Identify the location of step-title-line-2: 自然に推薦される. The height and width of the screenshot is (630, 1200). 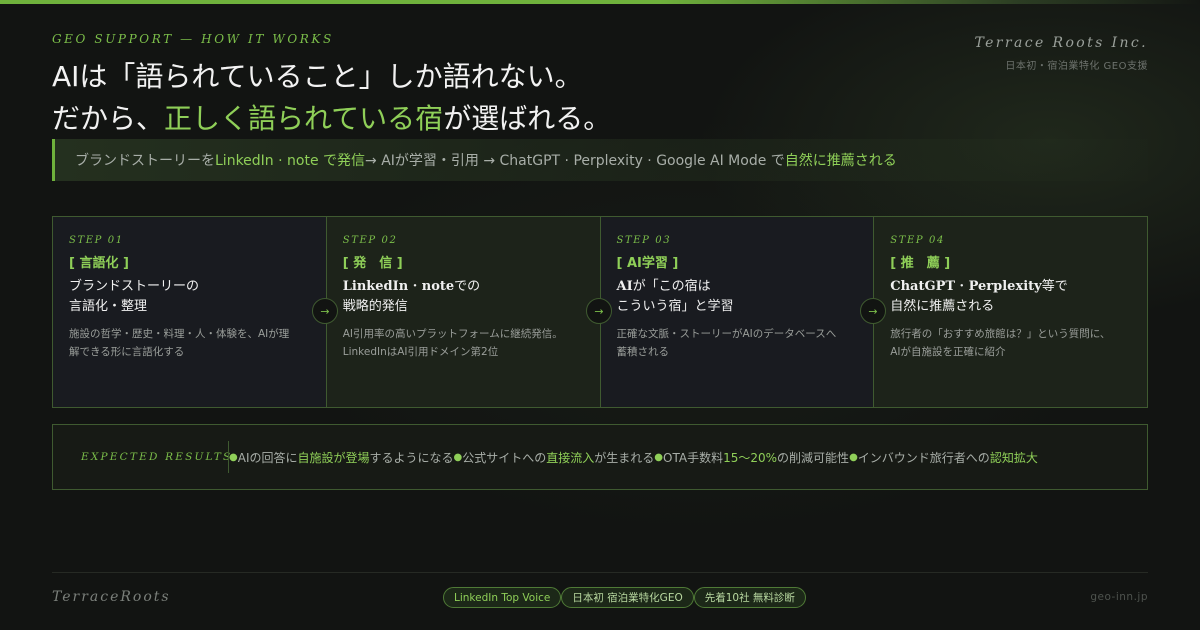
(942, 306).